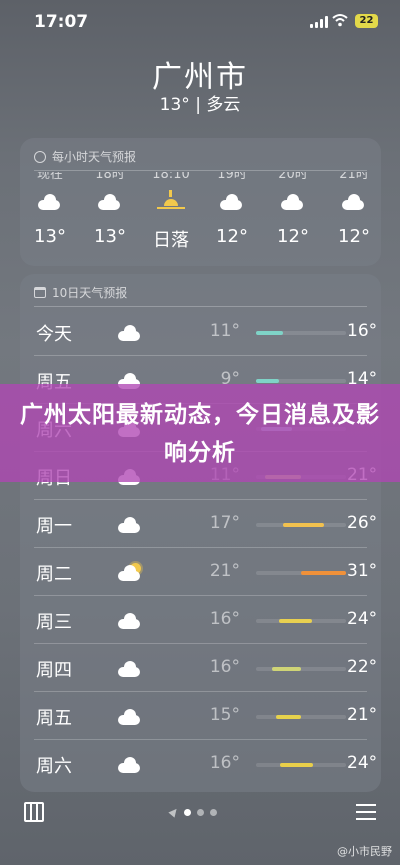 The width and height of the screenshot is (400, 865). Describe the element at coordinates (110, 219) in the screenshot. I see `hourly-item: 18时 13°` at that location.